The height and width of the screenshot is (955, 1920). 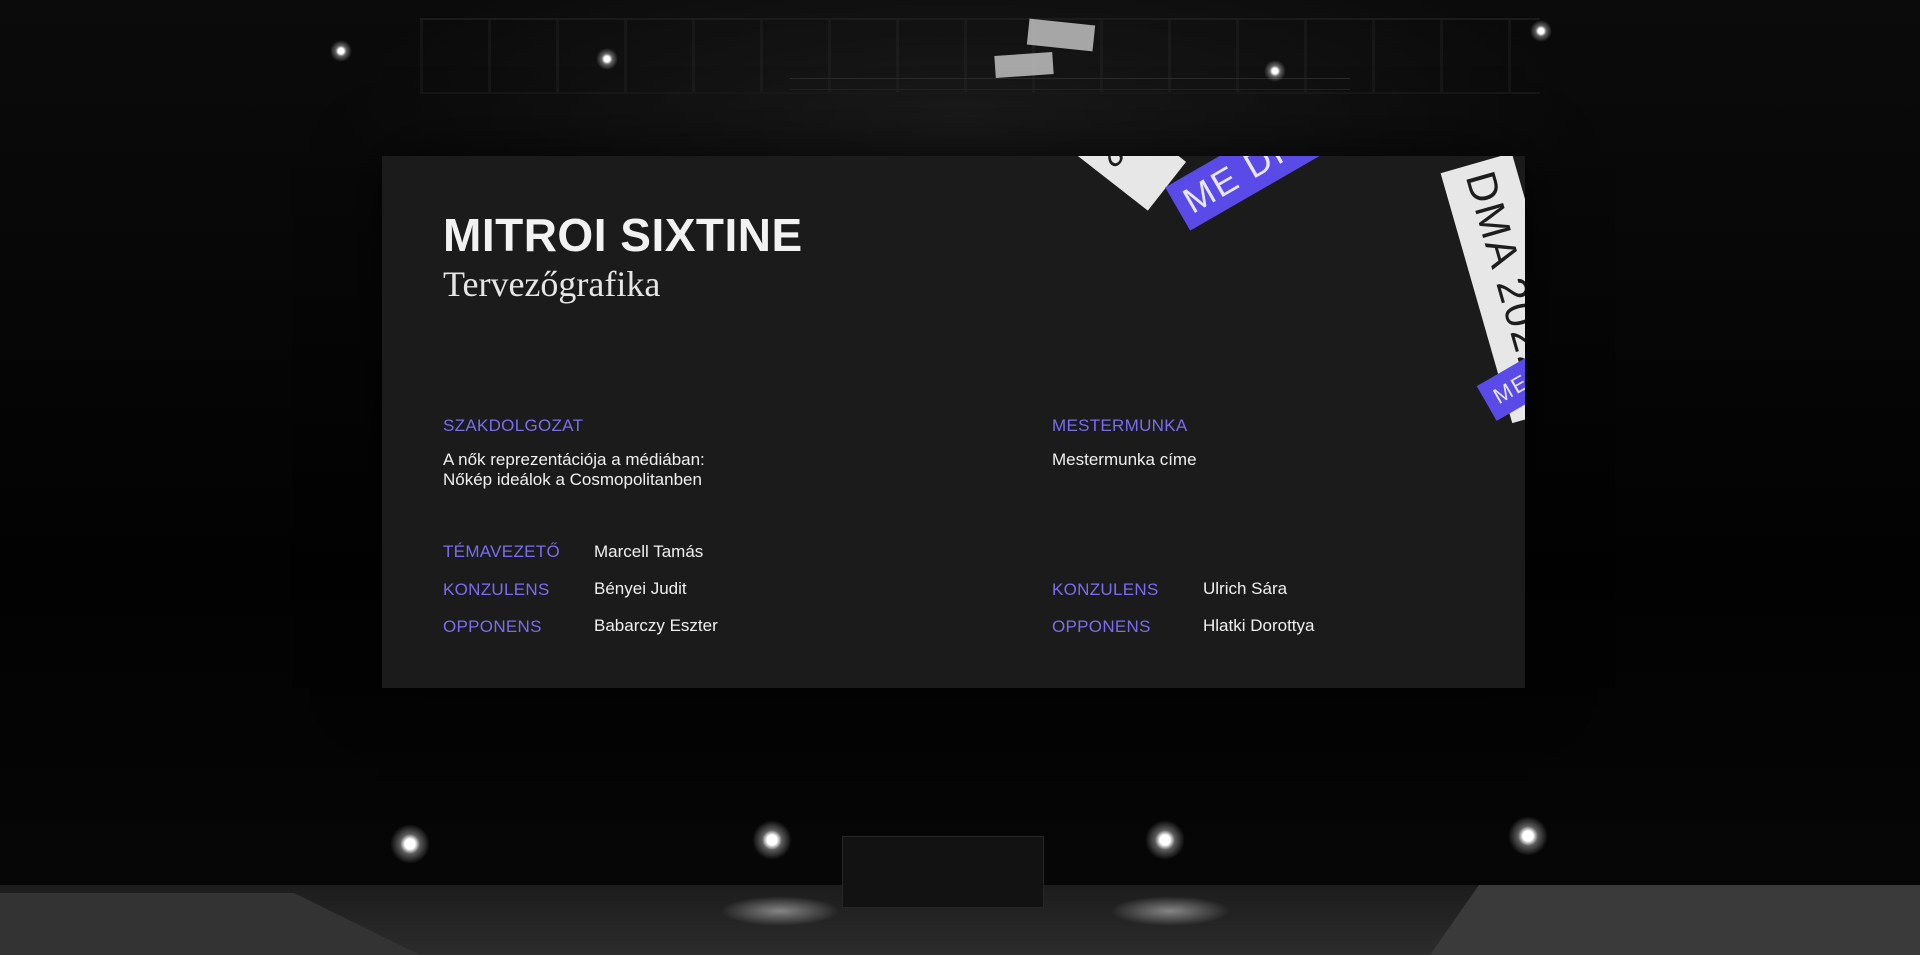 I want to click on thesis-role-person: Babarczy Eszter, so click(x=656, y=625).